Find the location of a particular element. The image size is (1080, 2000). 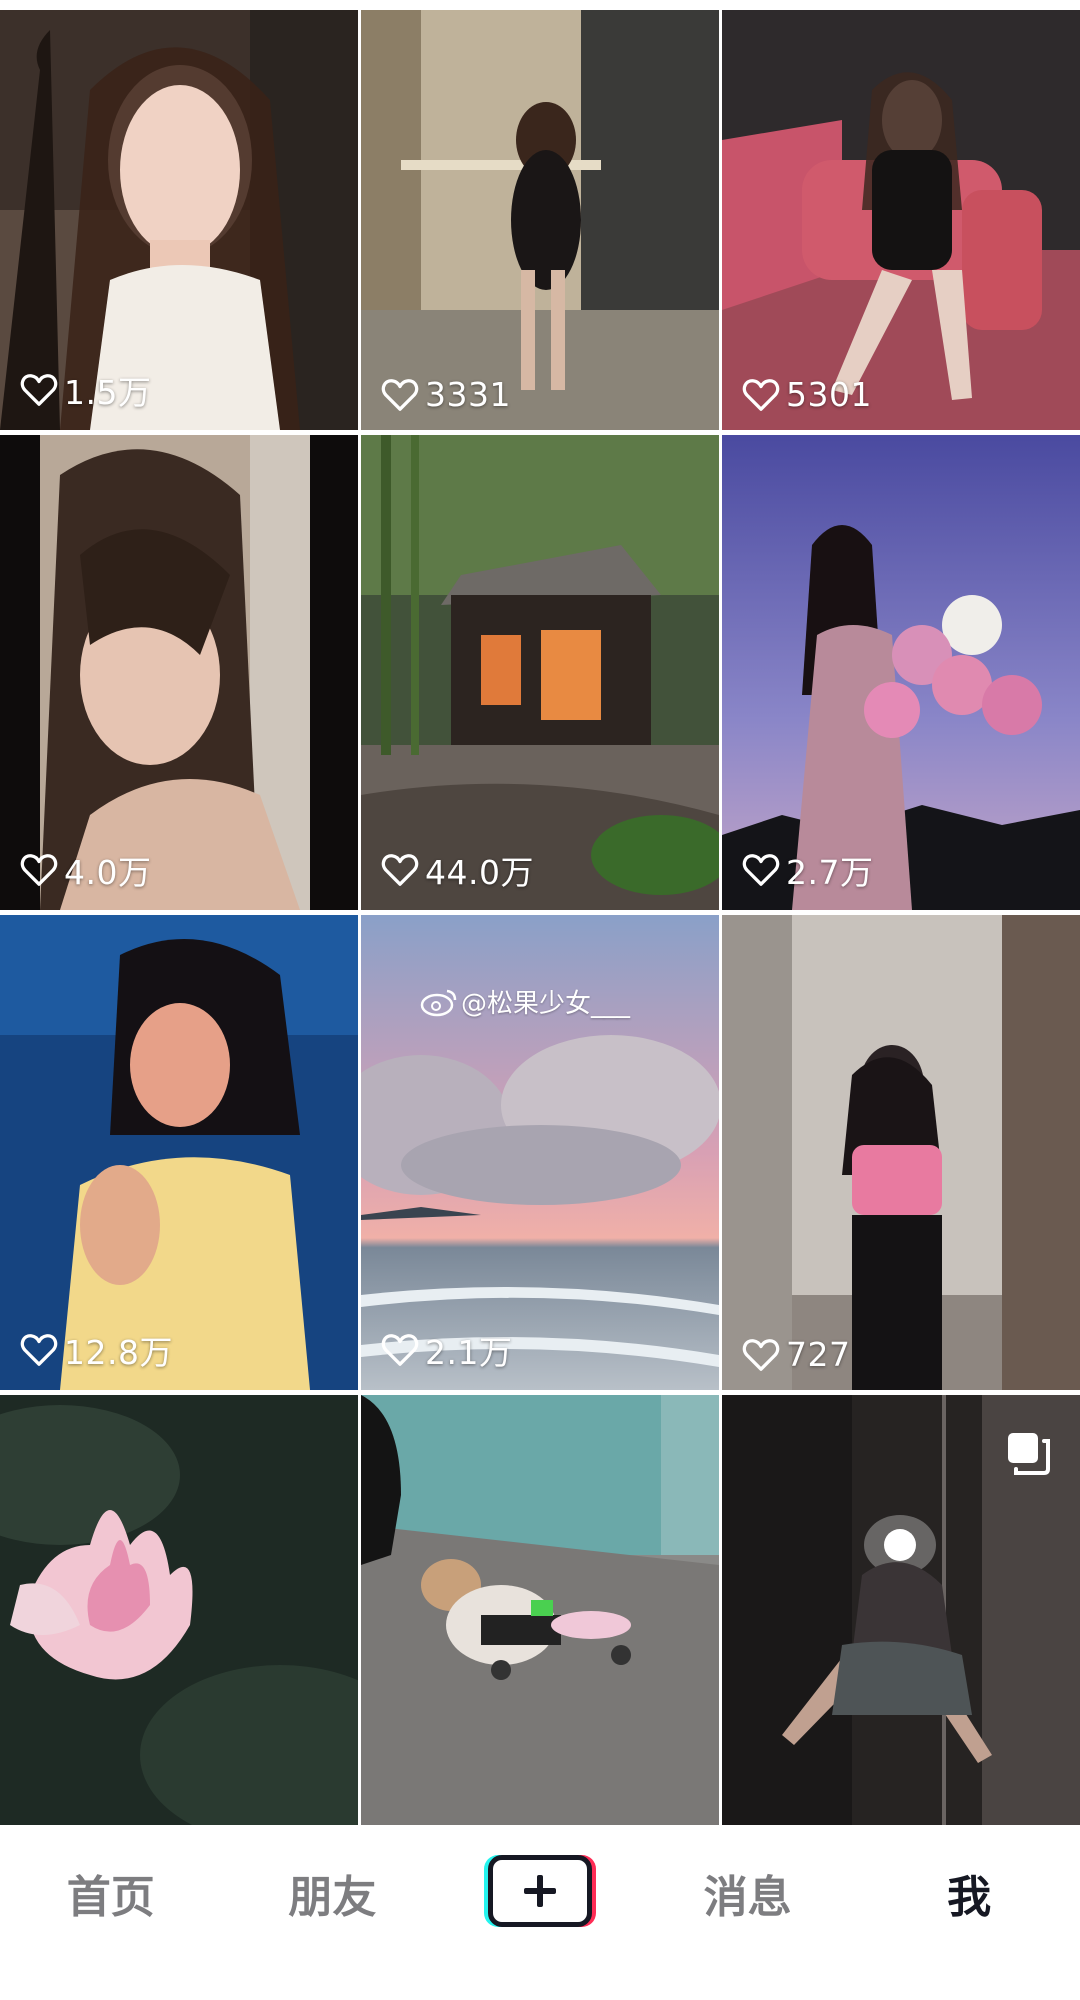

multi-image-icon is located at coordinates (1028, 1453).